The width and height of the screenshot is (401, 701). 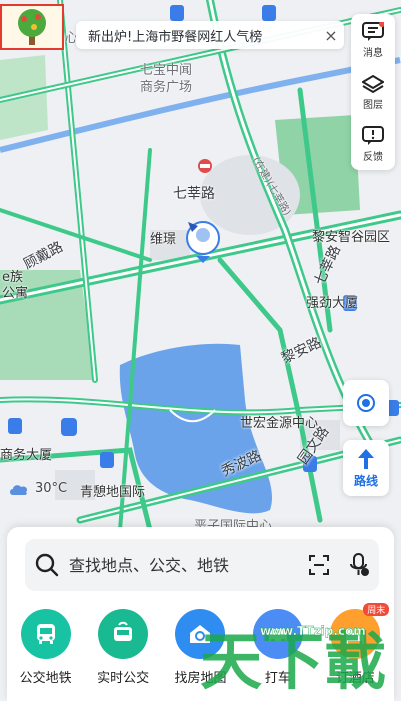 I want to click on notice-text: 新出炉!上海市野餐网红人气榜, so click(x=197, y=35).